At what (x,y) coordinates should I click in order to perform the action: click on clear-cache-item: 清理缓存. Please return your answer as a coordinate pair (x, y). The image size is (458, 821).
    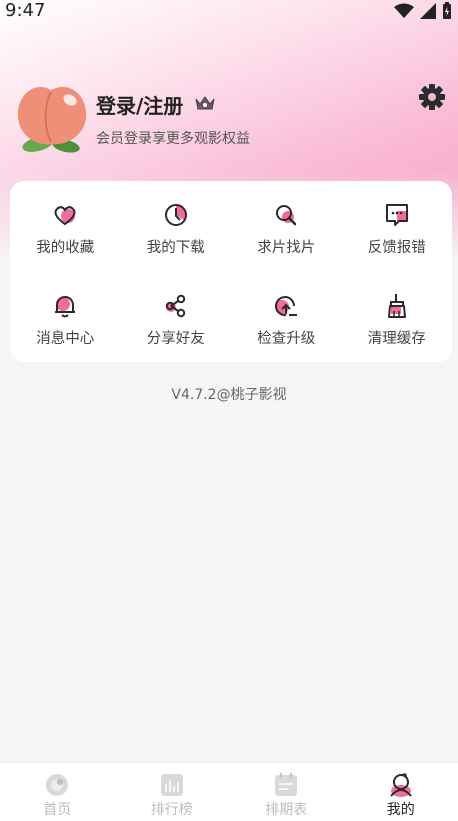
    Looking at the image, I should click on (397, 317).